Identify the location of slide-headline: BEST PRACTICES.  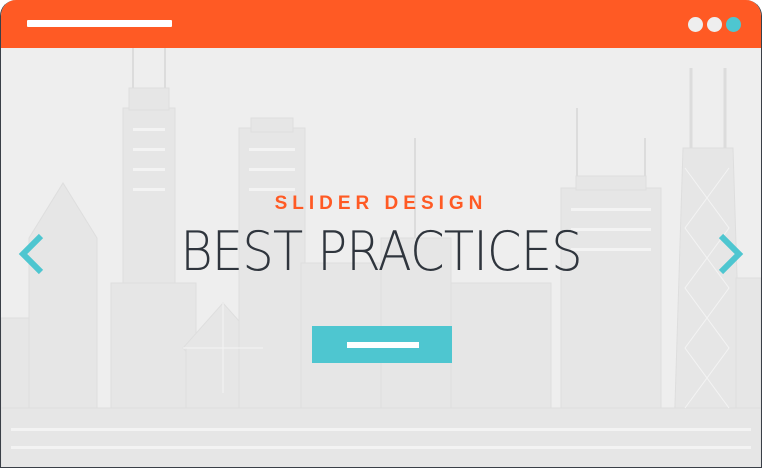
(381, 251).